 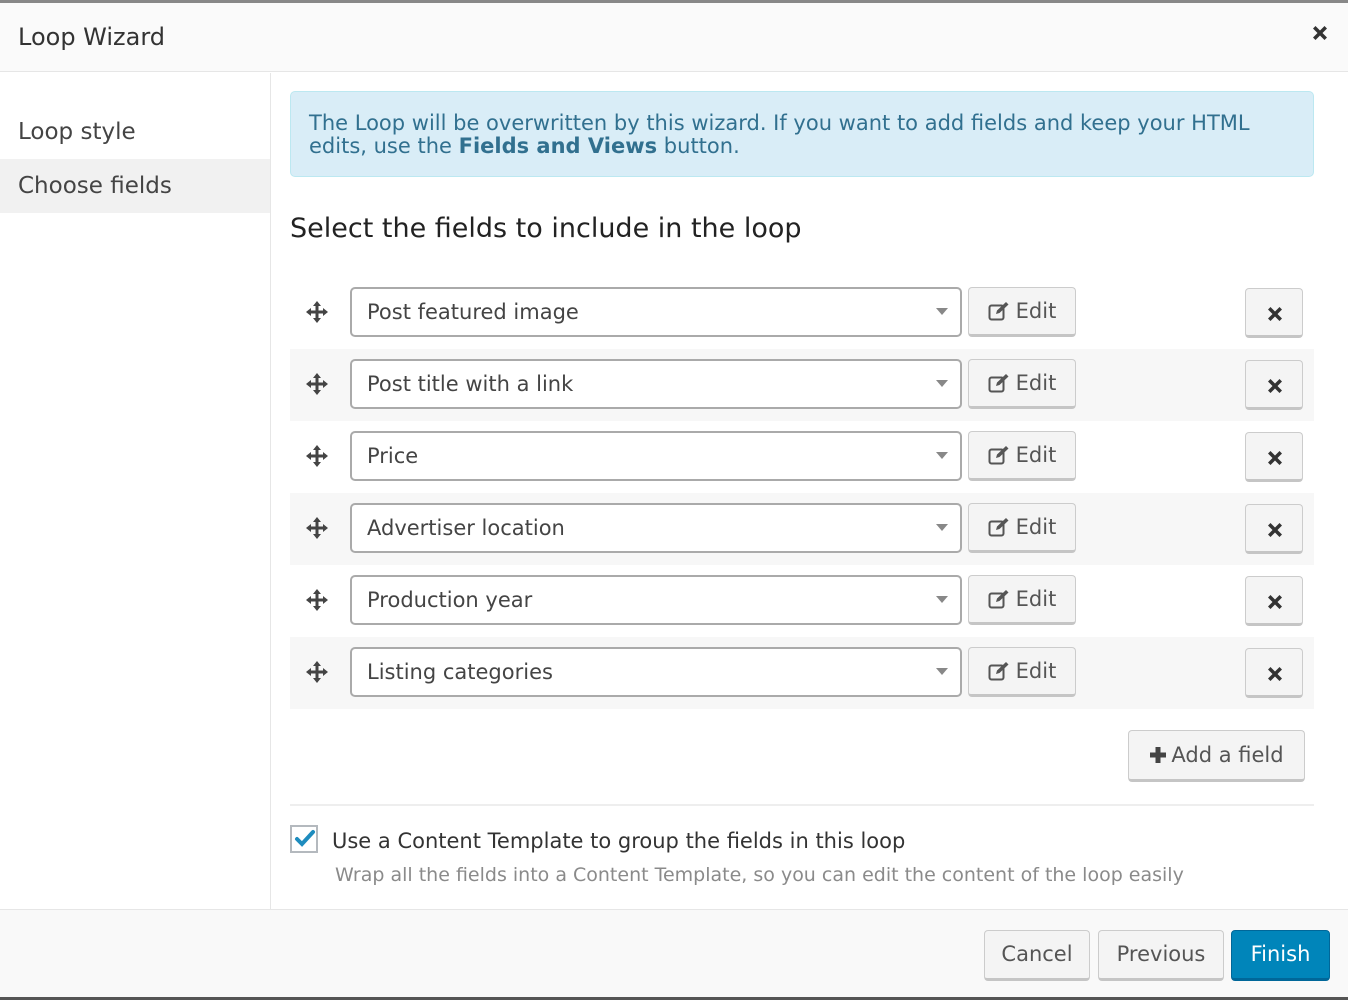 I want to click on field-select: Advertiser location, so click(x=656, y=528).